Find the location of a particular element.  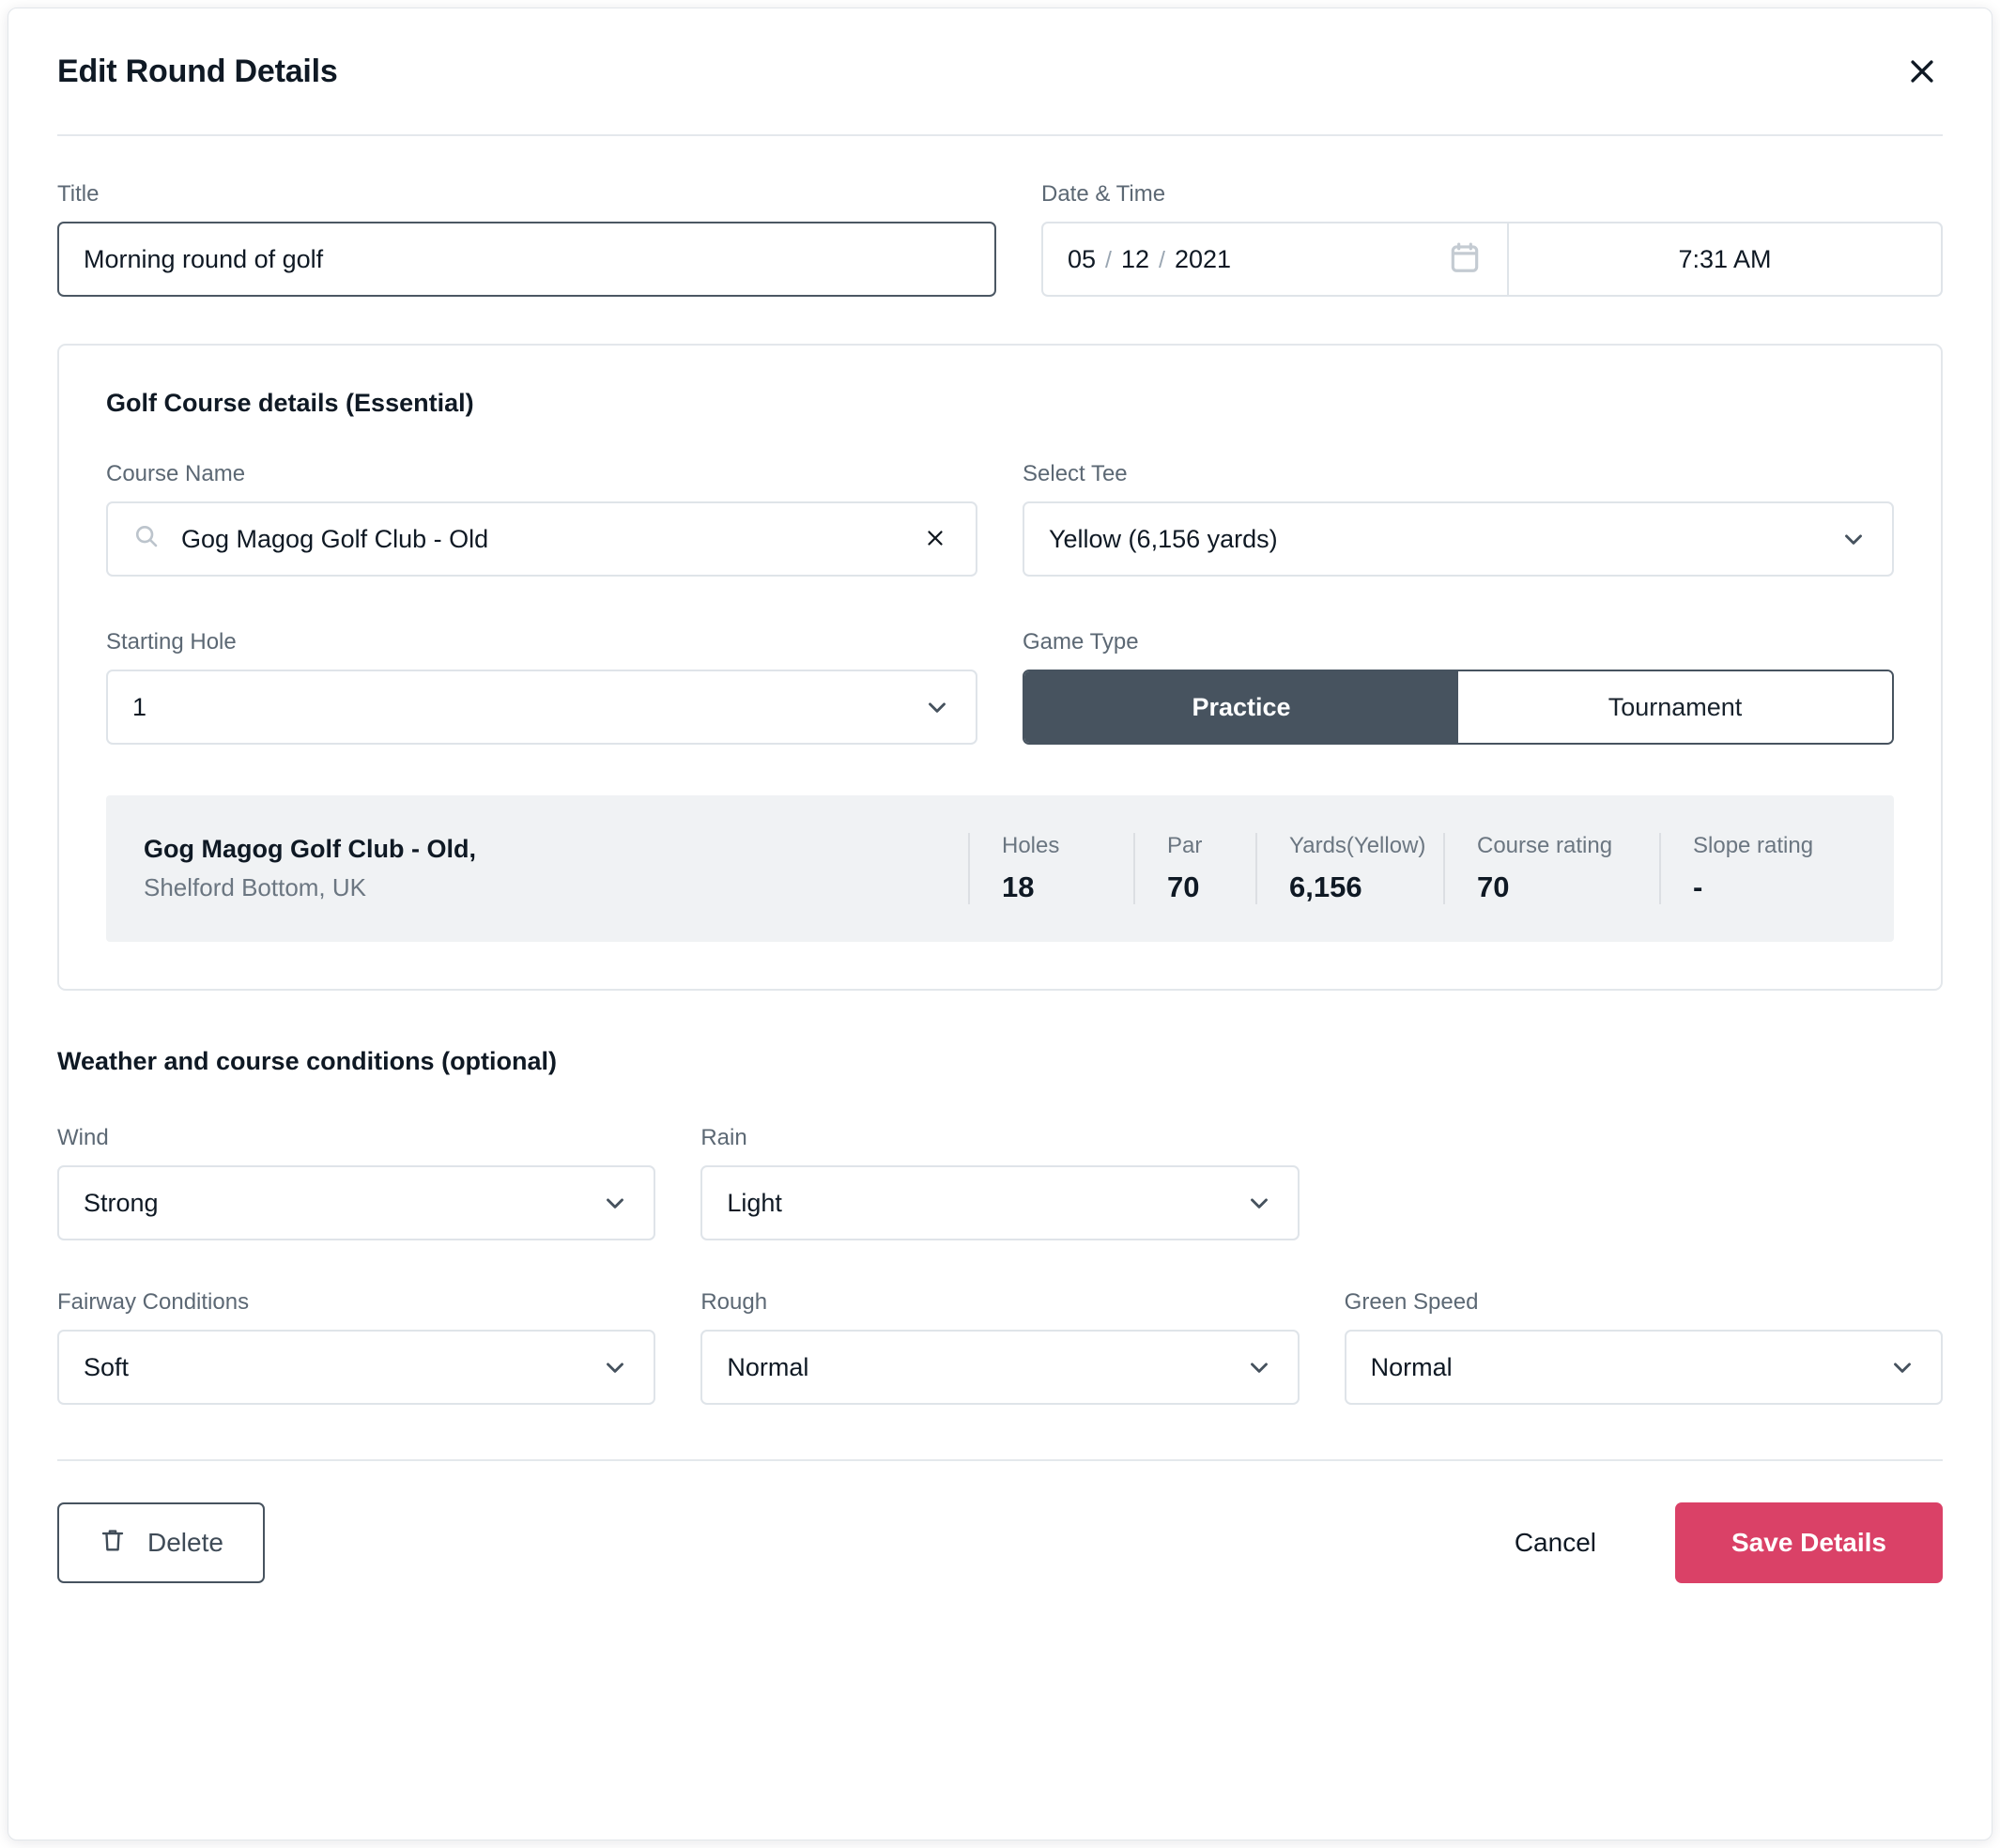

title-field-group: Title Morning round of golf is located at coordinates (526, 239).